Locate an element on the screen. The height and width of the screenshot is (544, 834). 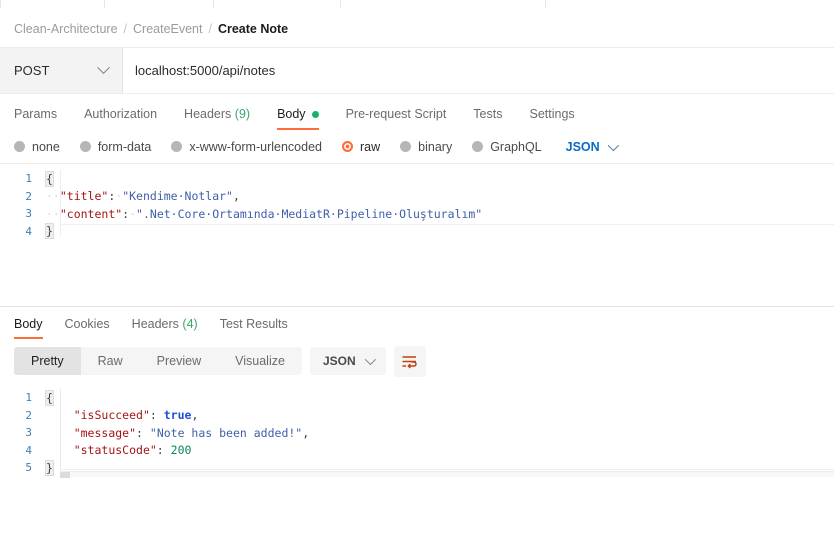
json-key: "message" is located at coordinates (105, 432).